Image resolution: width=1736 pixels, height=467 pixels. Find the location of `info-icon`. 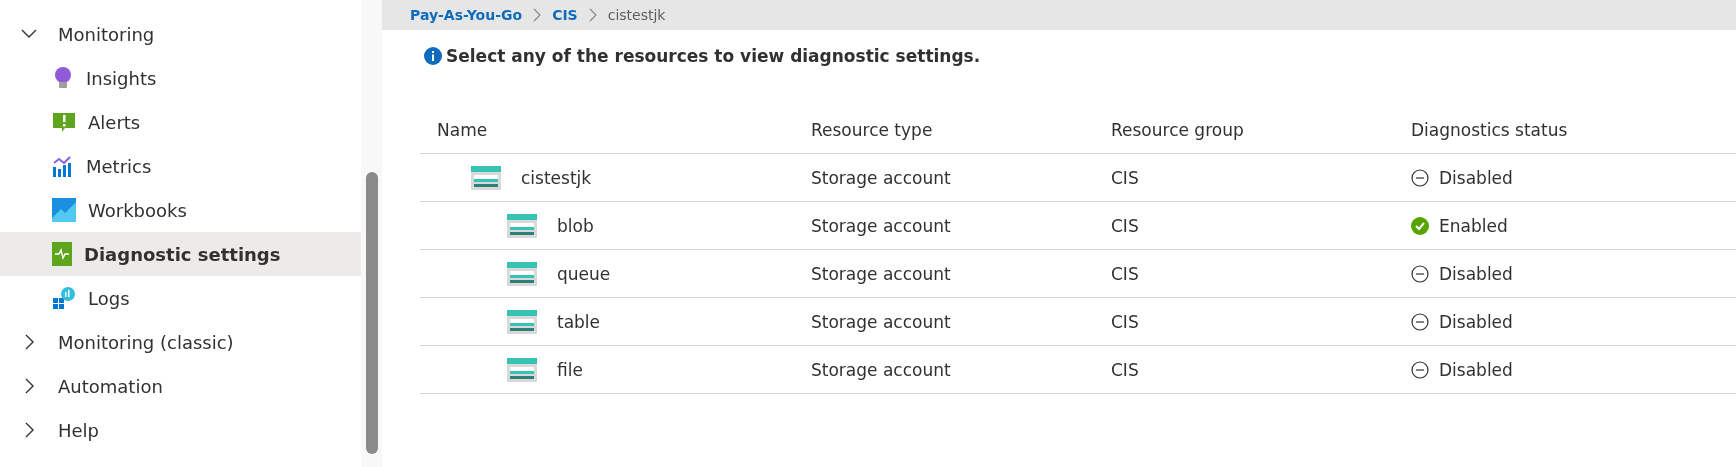

info-icon is located at coordinates (433, 56).